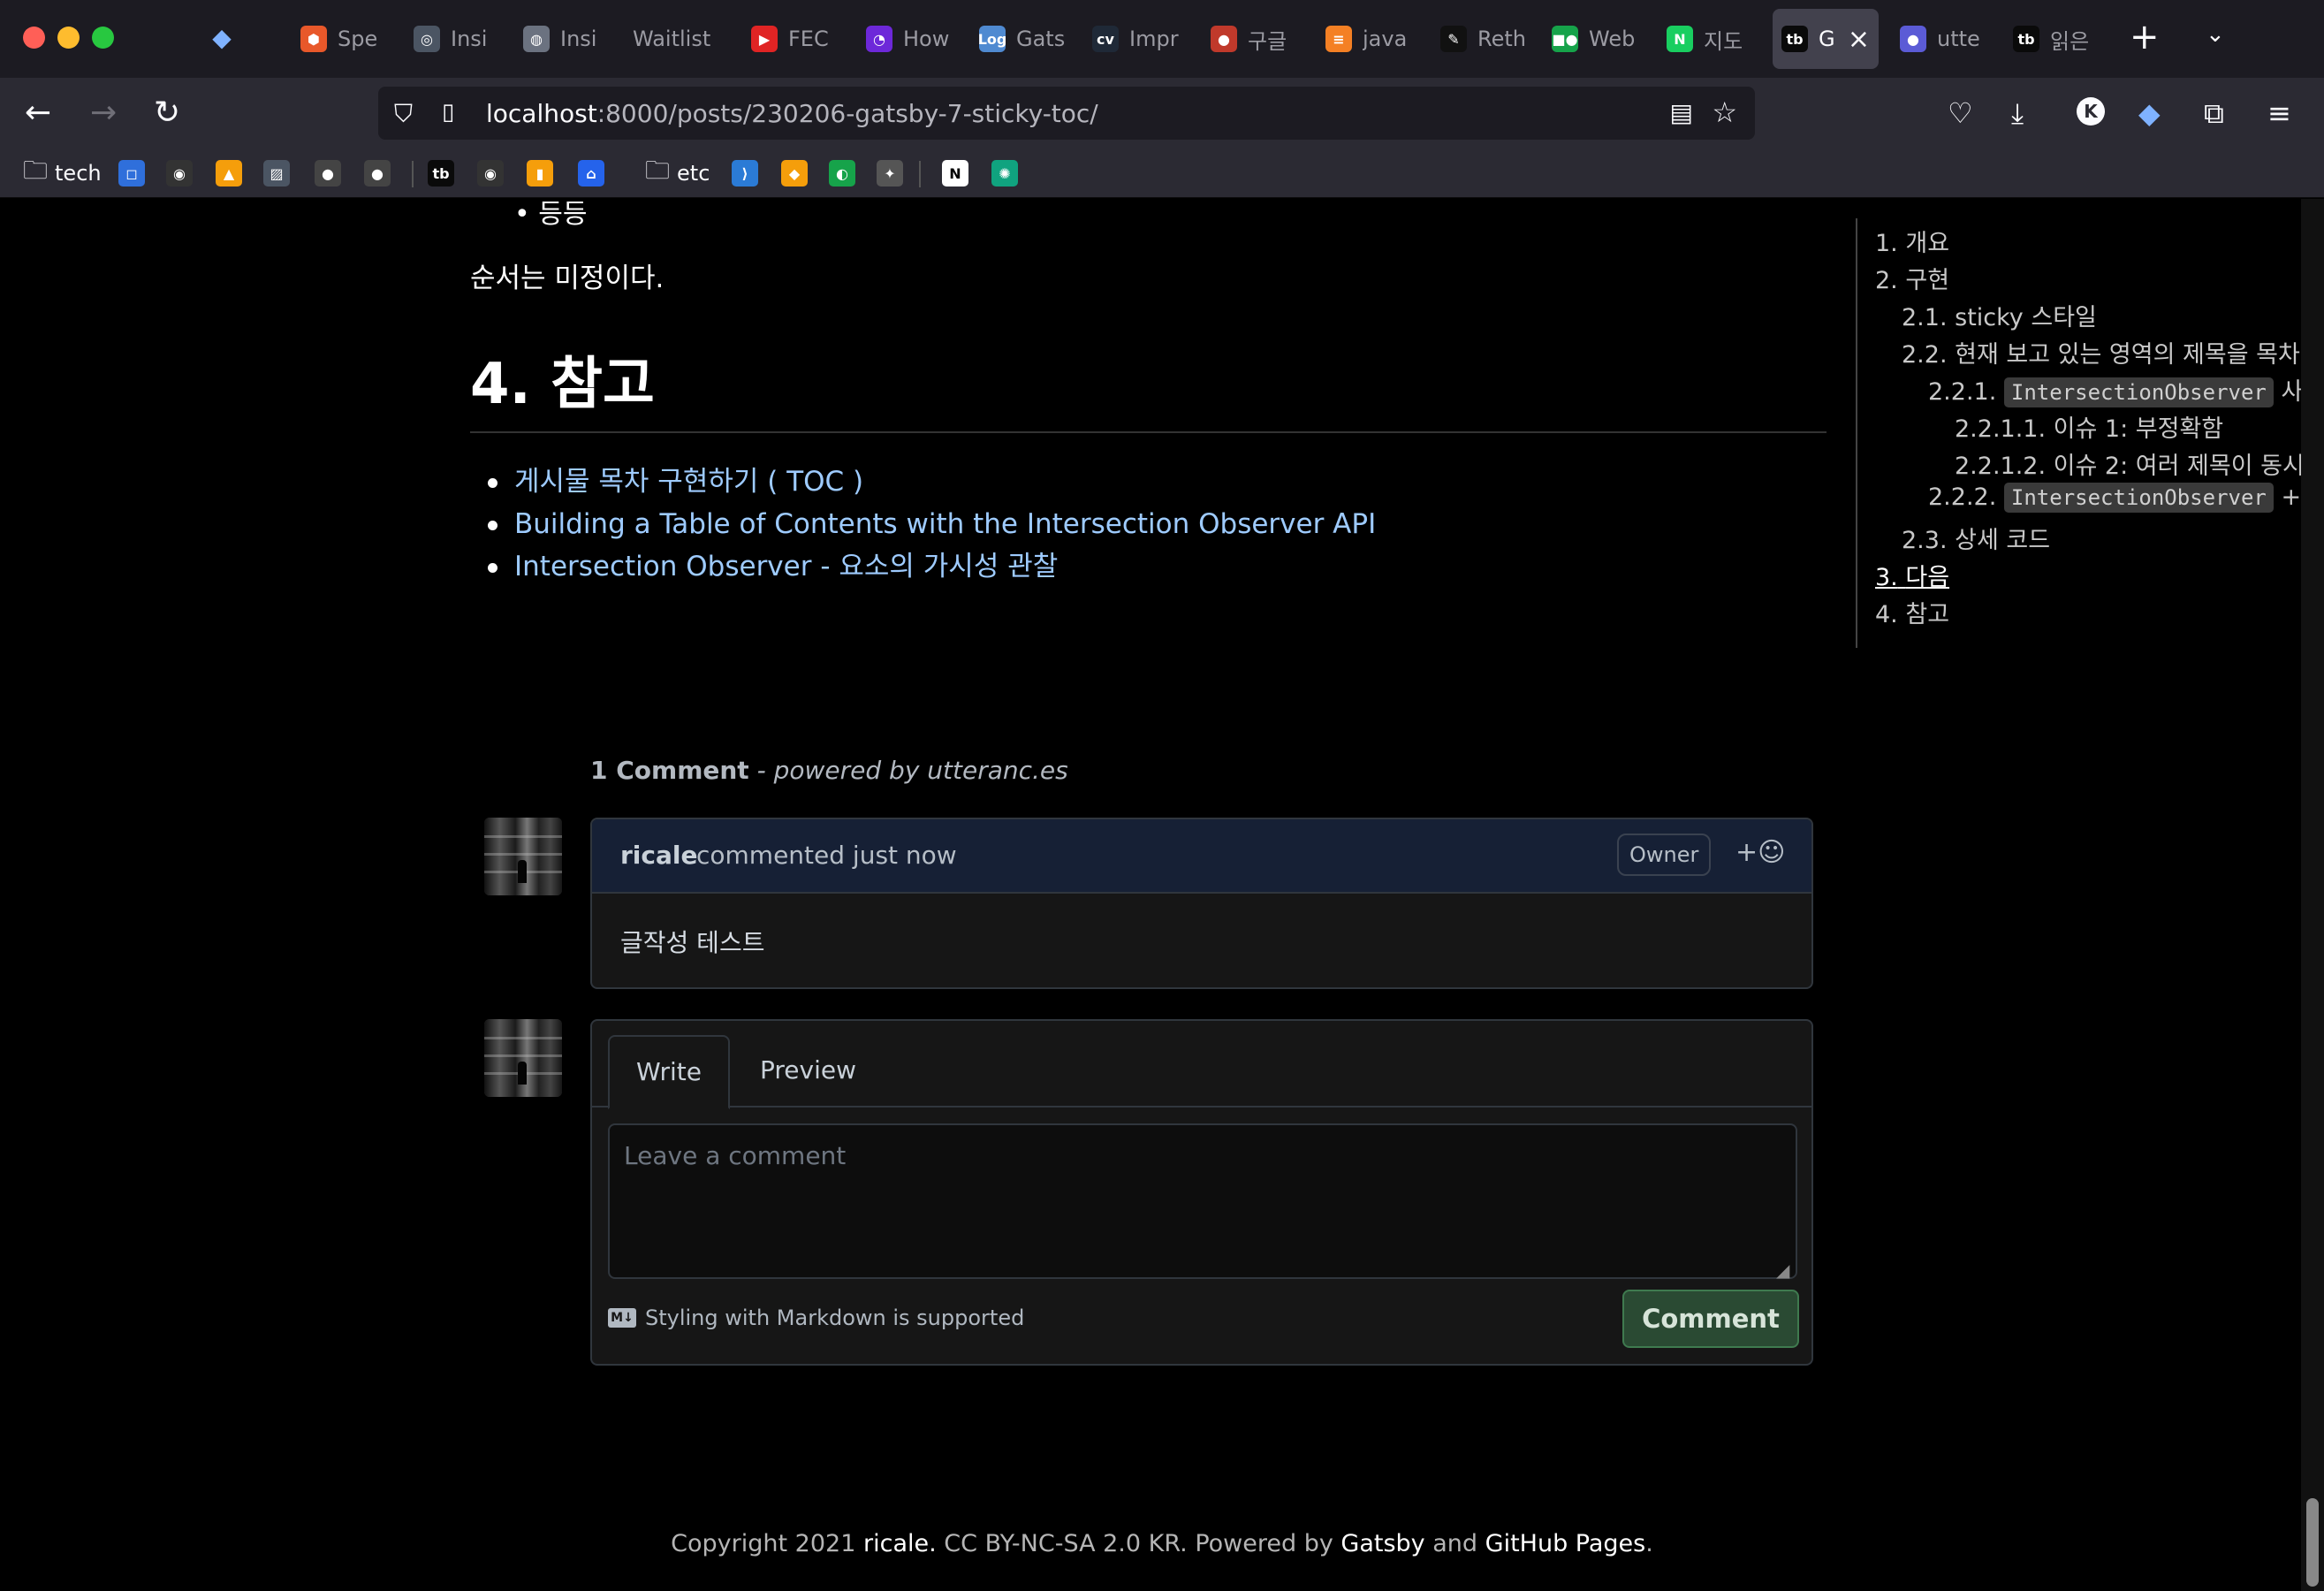  I want to click on apple-icon: ●, so click(328, 173).